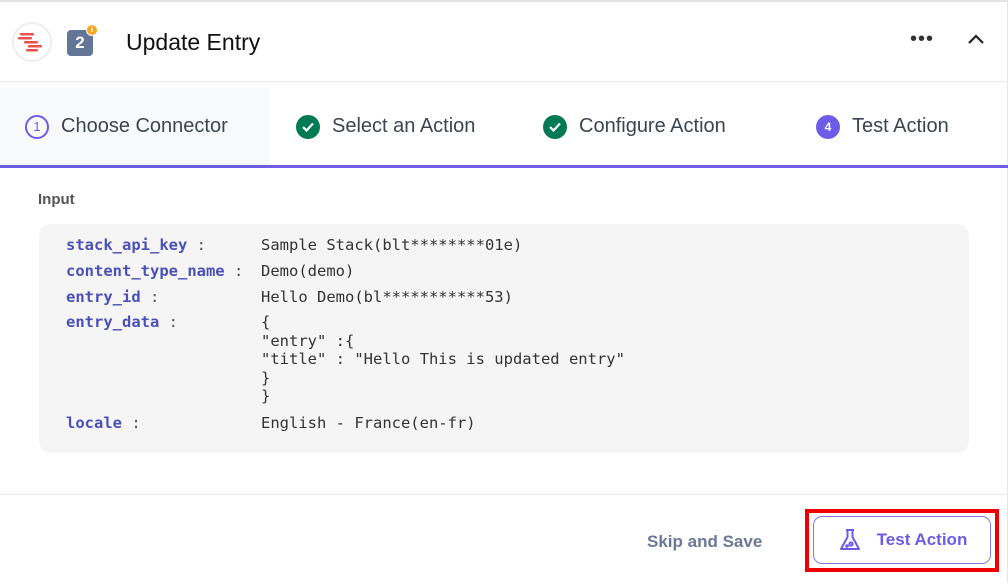 The height and width of the screenshot is (583, 1008). I want to click on input-row: entry_id : Hello Demo(bl***********53), so click(289, 297).